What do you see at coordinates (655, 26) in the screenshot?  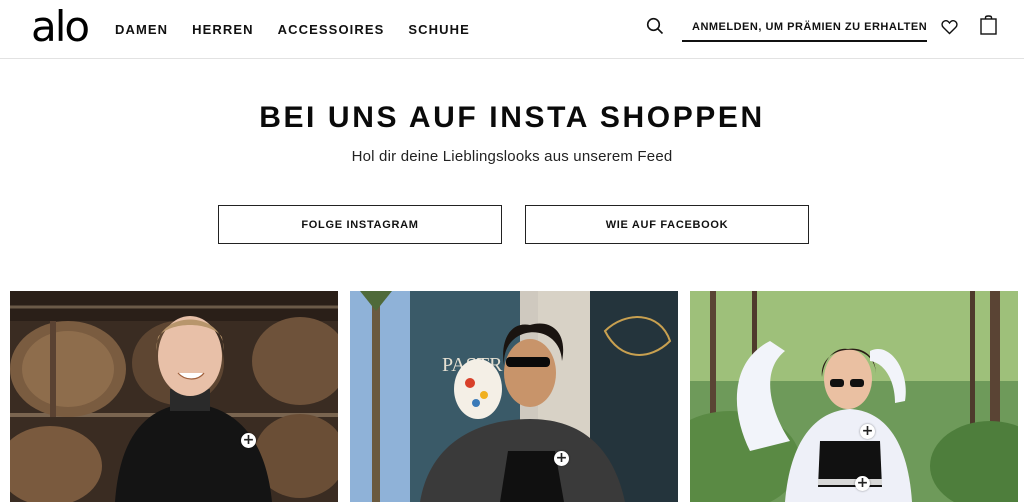 I see `search-icon` at bounding box center [655, 26].